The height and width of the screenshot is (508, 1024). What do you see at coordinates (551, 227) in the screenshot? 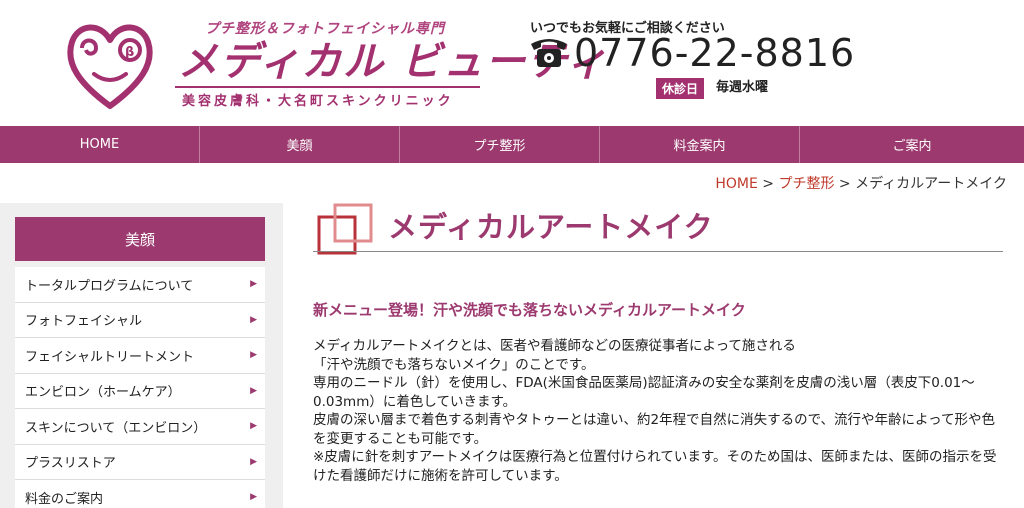
I see `page-title: メディカルアートメイク` at bounding box center [551, 227].